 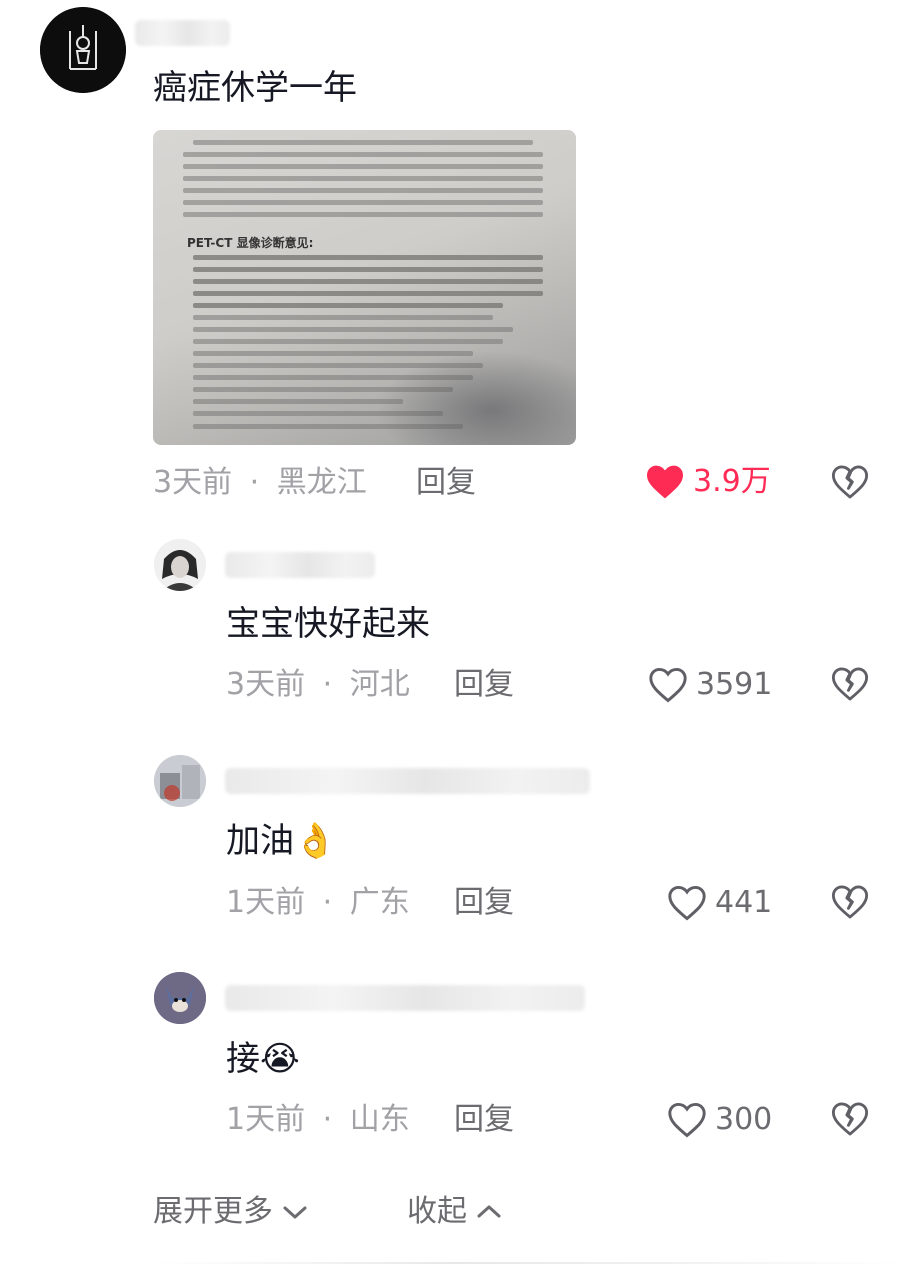 What do you see at coordinates (255, 88) in the screenshot?
I see `comment-text: 癌症休学一年` at bounding box center [255, 88].